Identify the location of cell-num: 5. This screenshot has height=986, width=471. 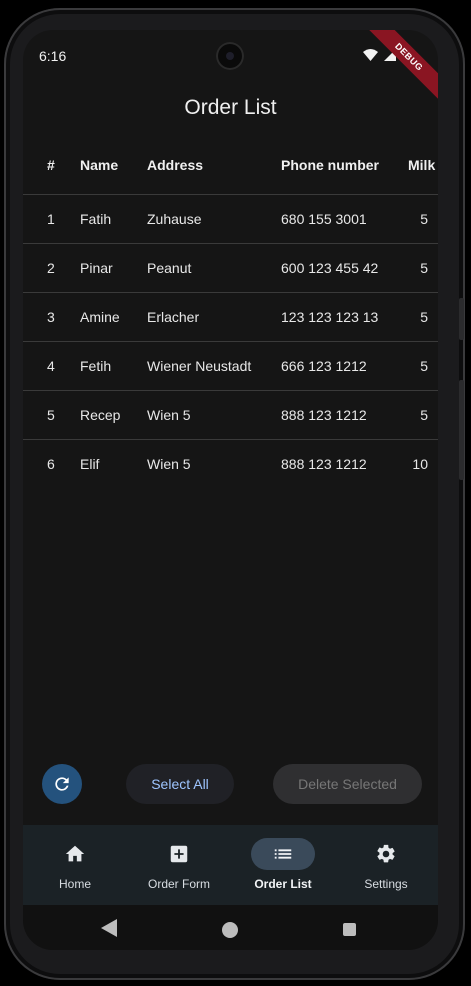
(51, 415).